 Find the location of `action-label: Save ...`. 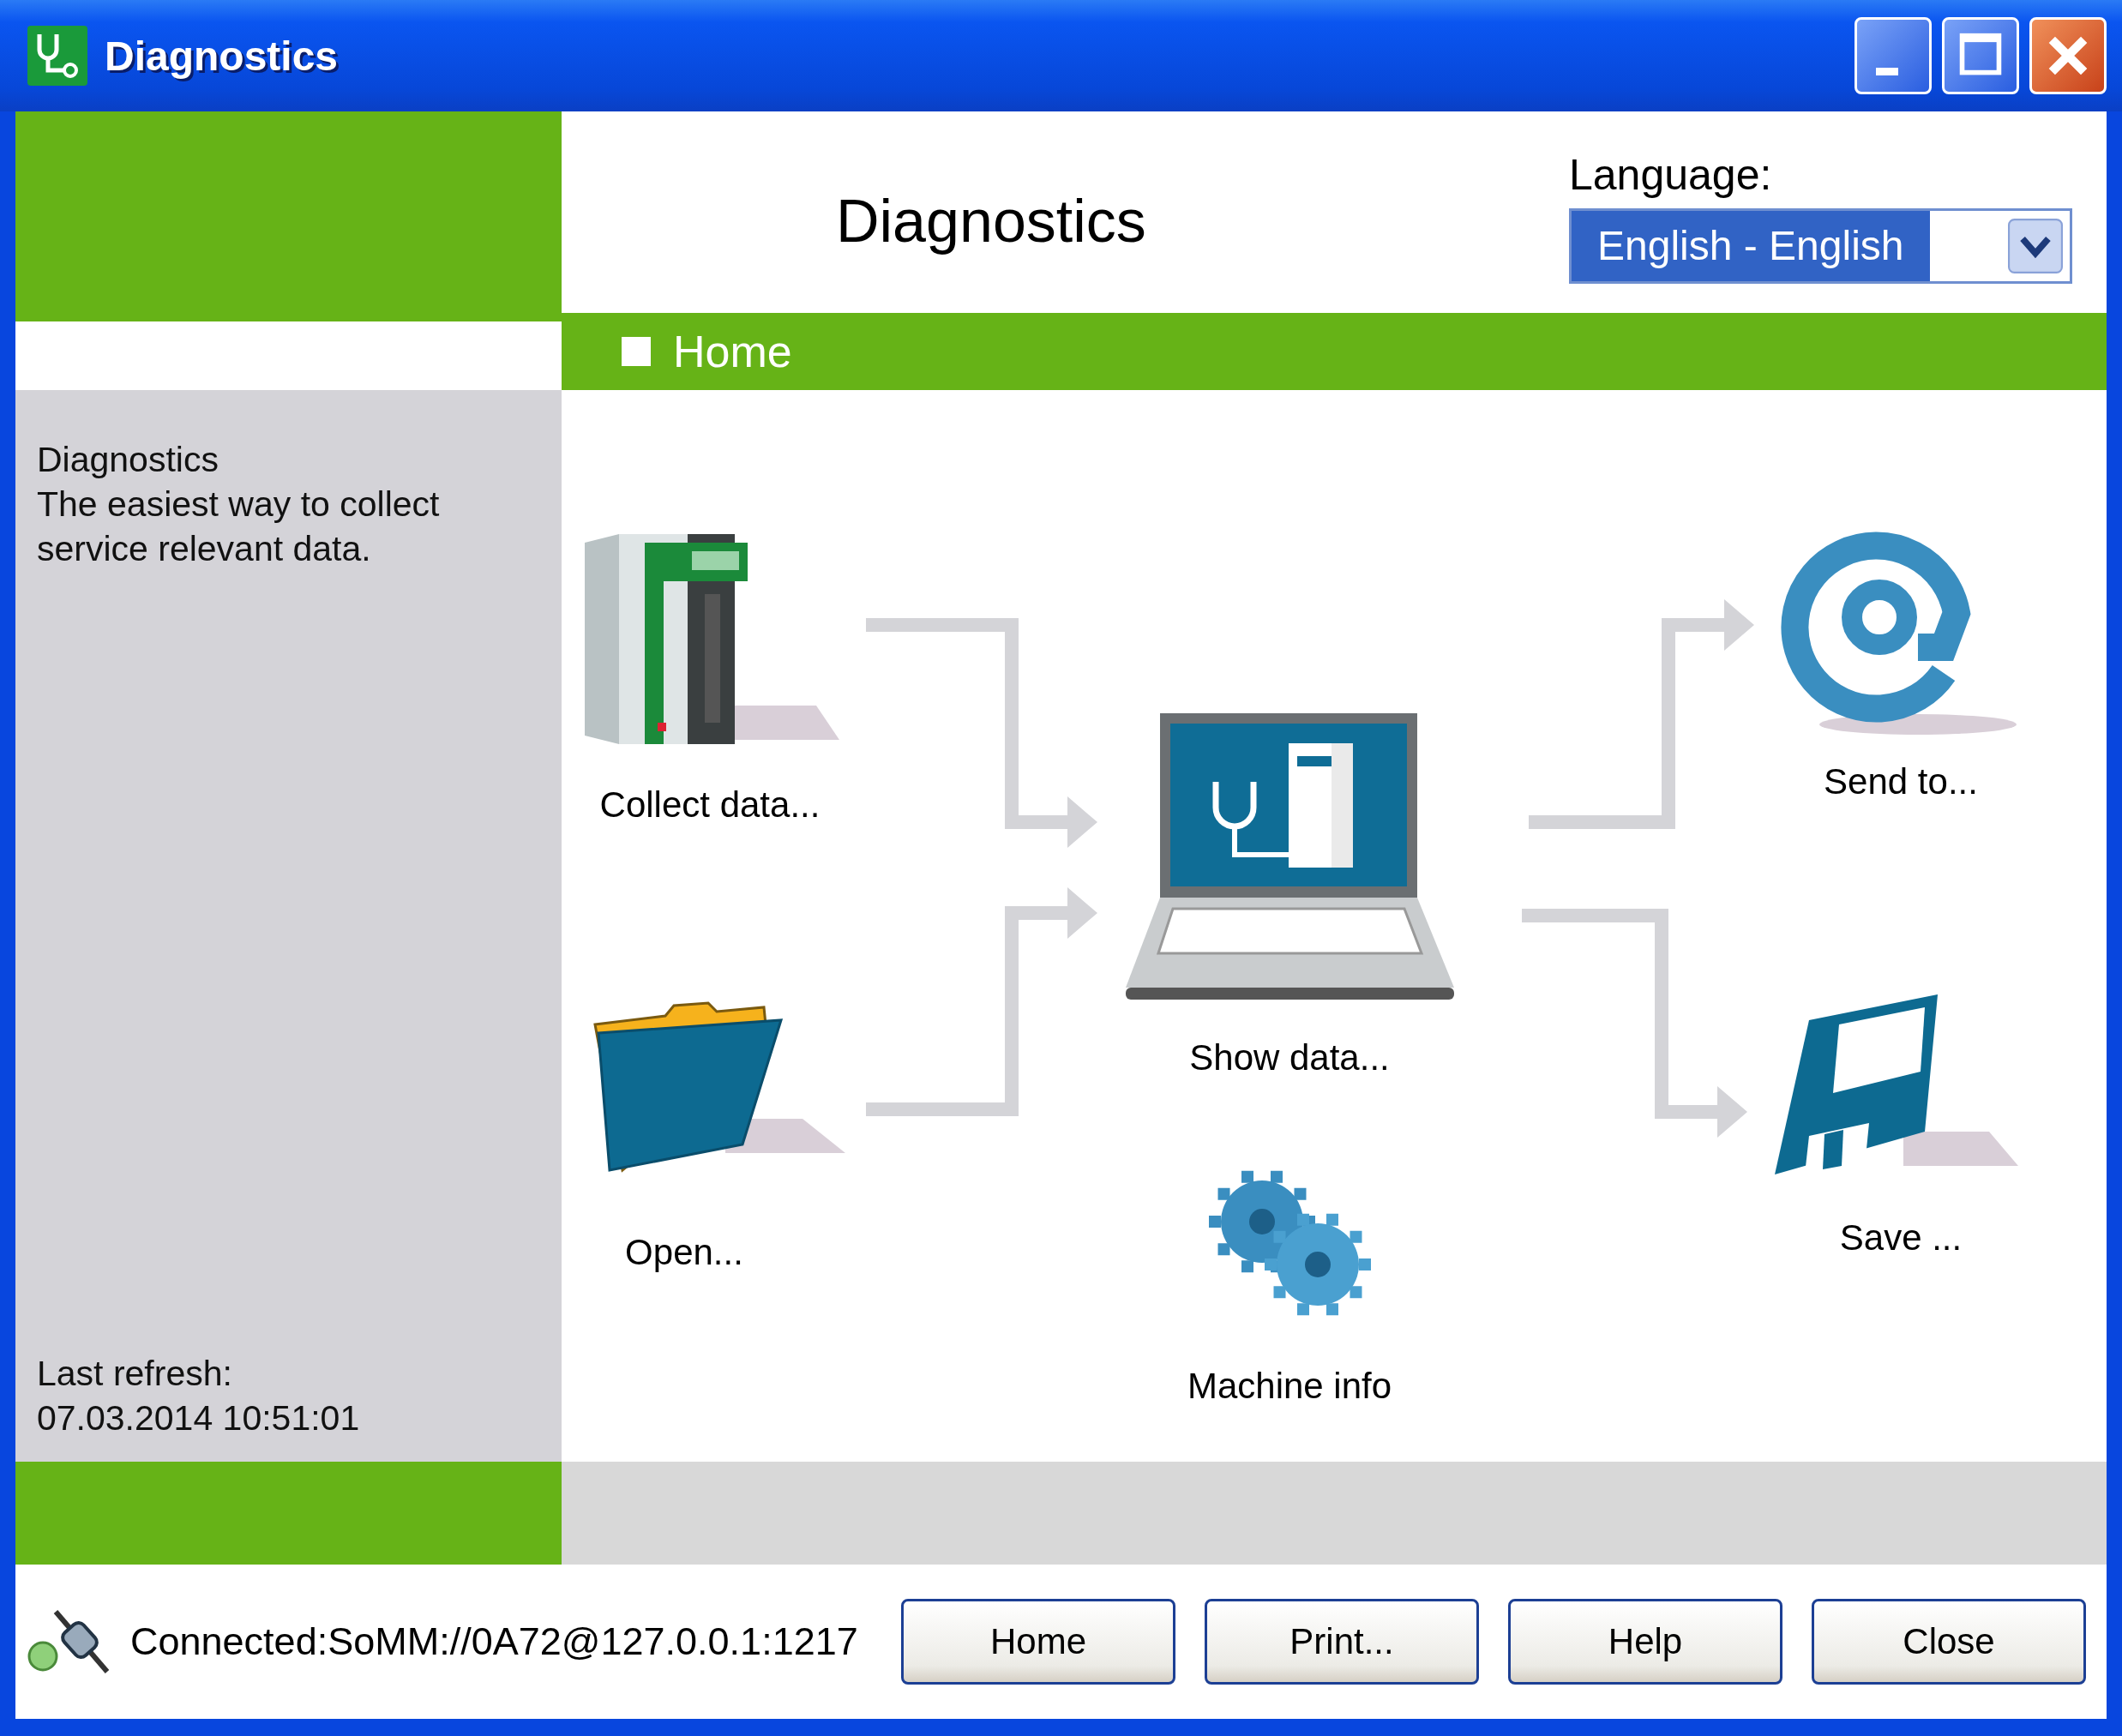

action-label: Save ... is located at coordinates (1901, 1237).